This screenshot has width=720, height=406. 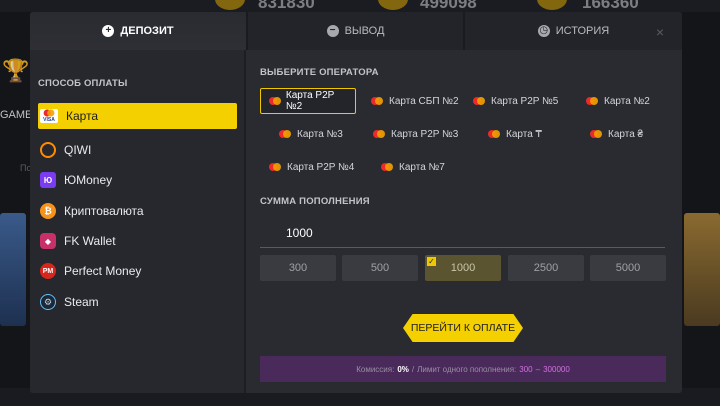 What do you see at coordinates (526, 369) in the screenshot?
I see `limit-min: 300` at bounding box center [526, 369].